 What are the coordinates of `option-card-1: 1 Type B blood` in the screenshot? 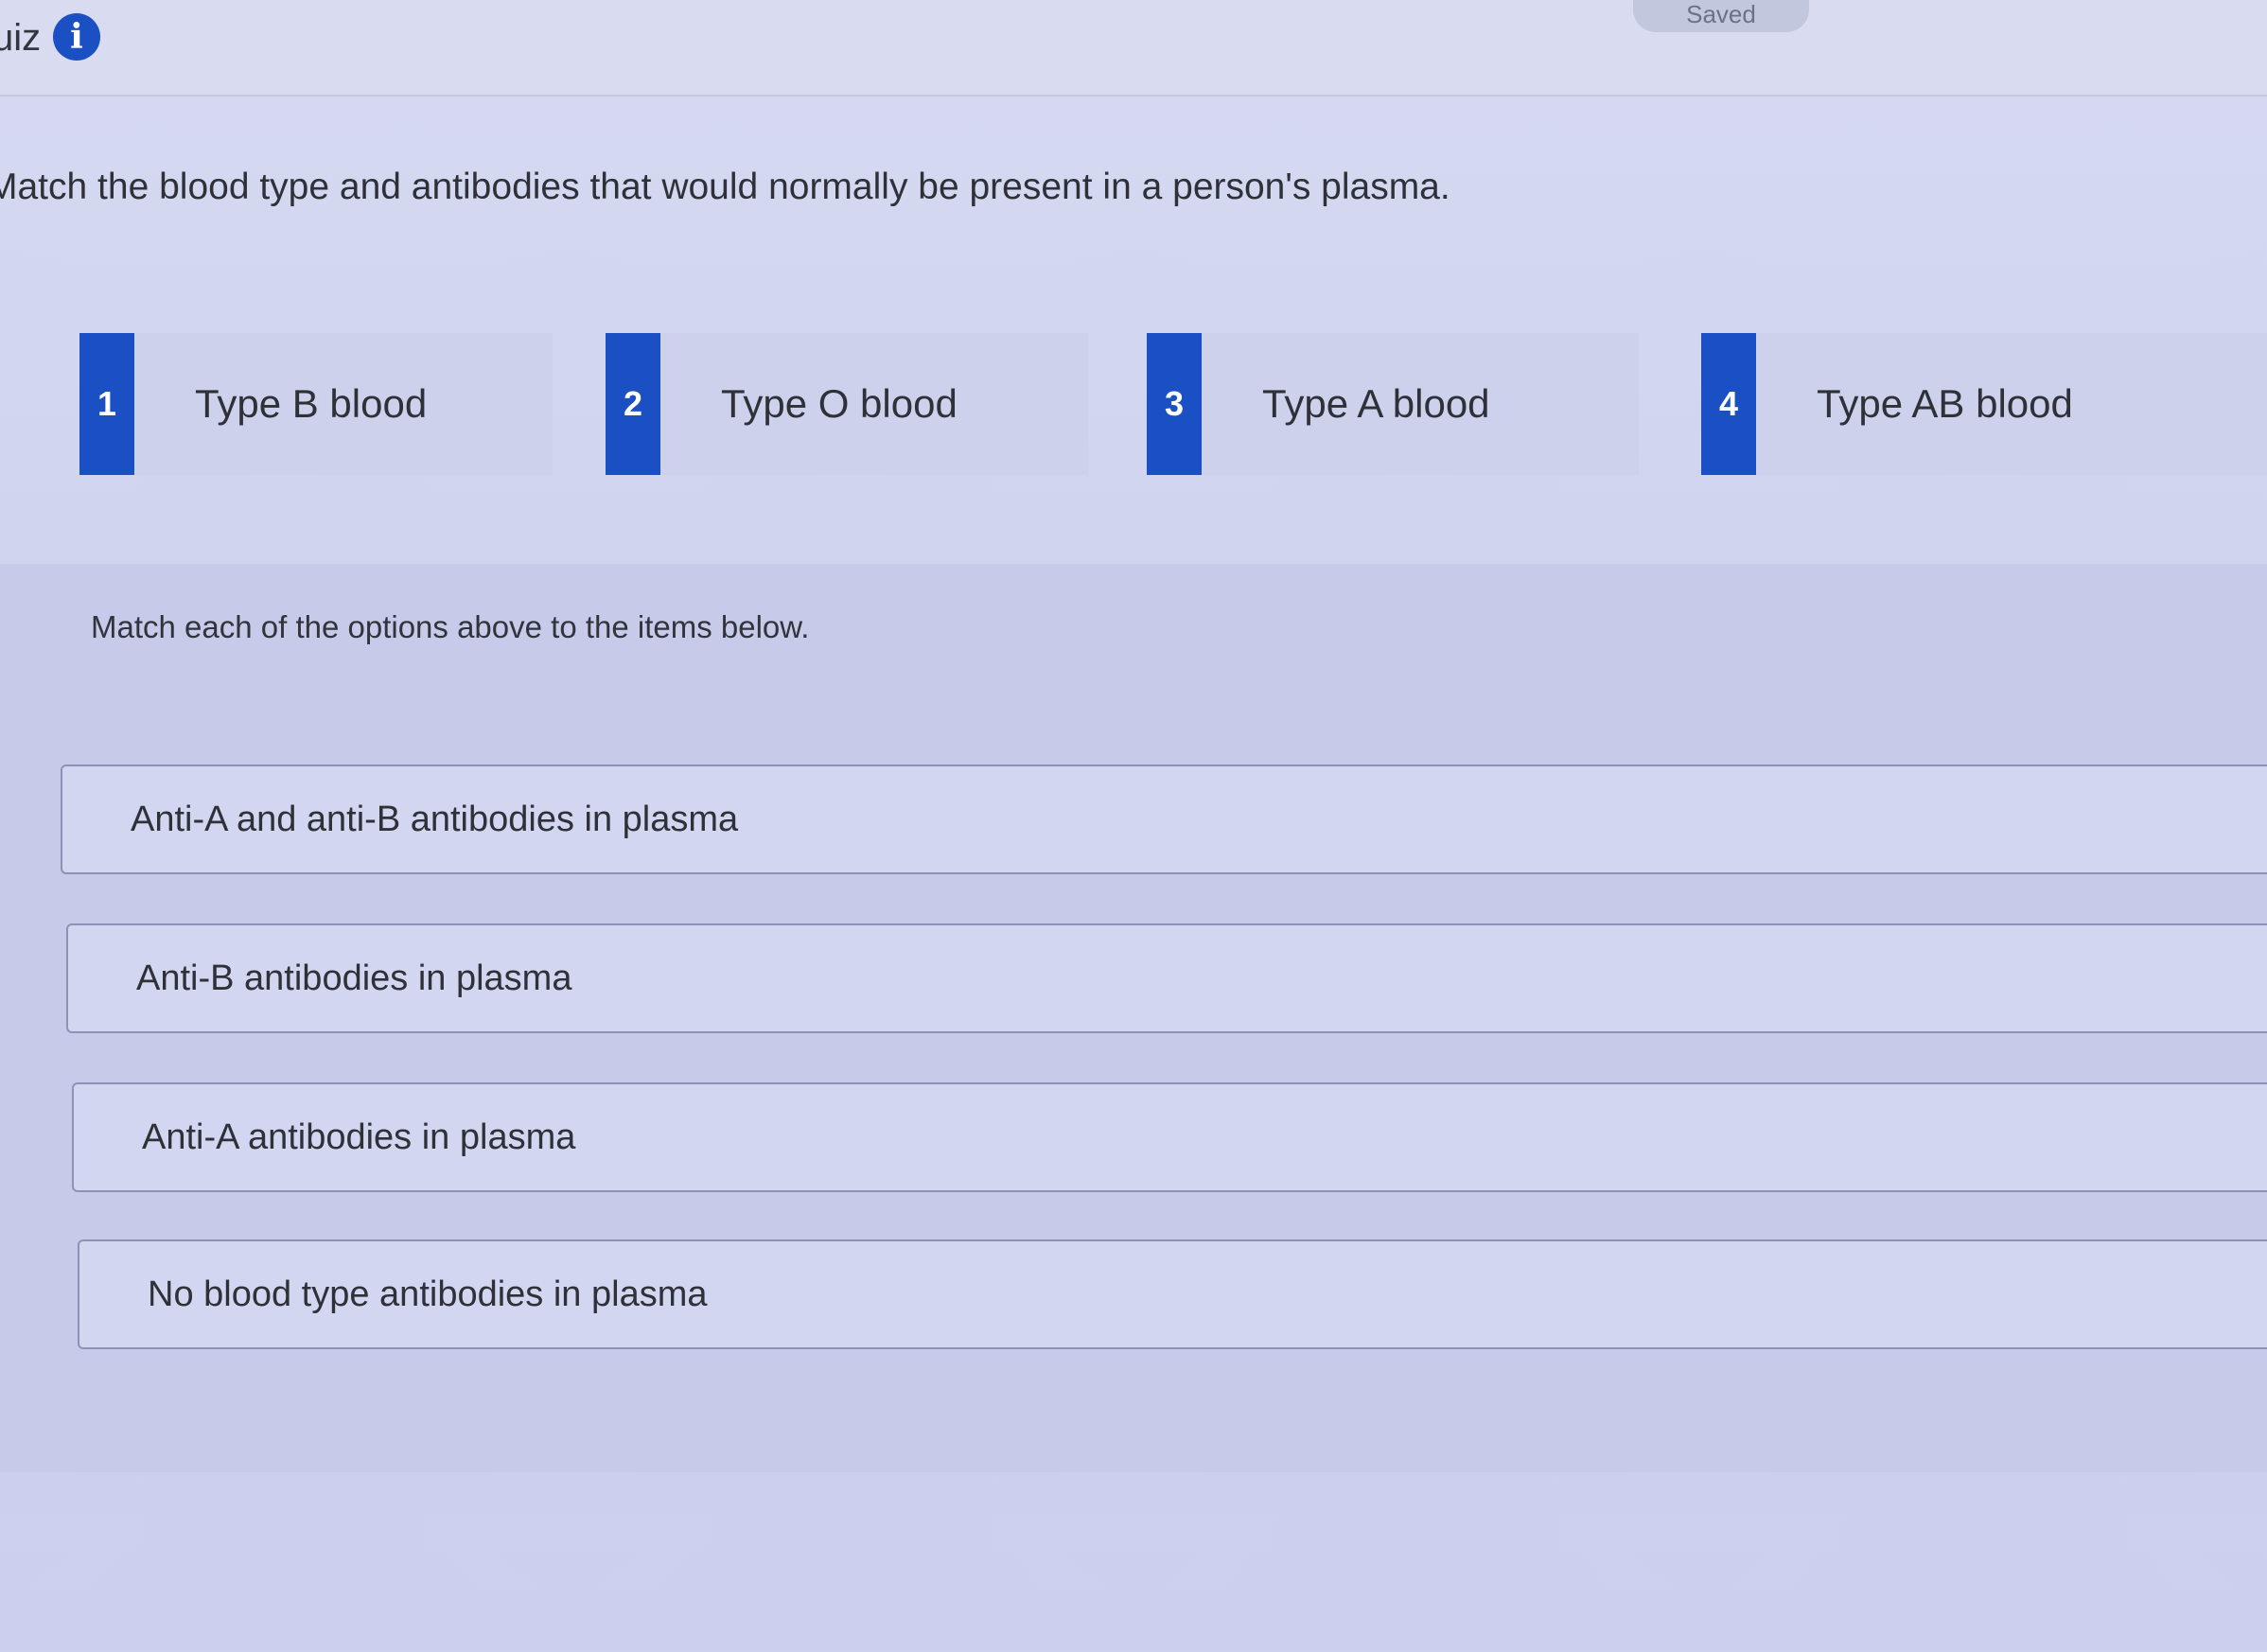 It's located at (316, 404).